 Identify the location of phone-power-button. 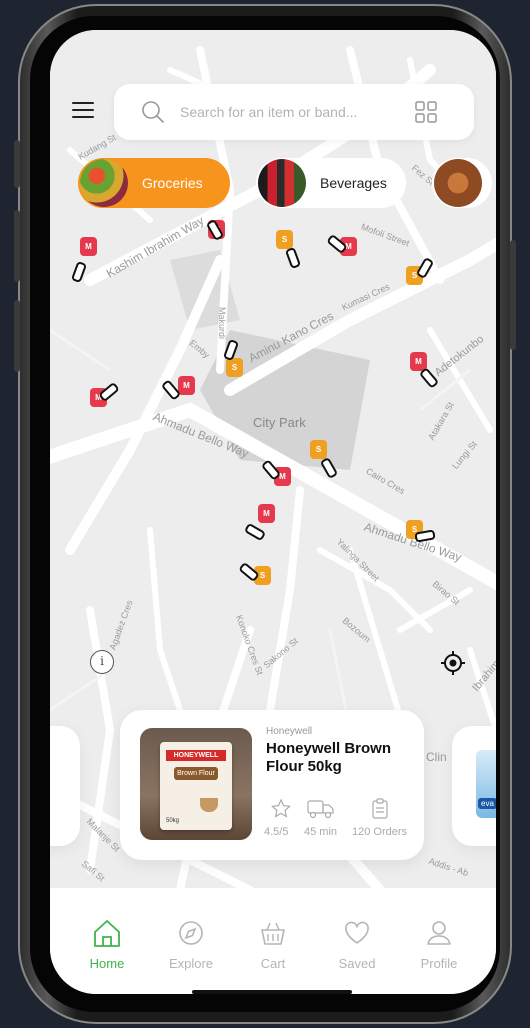
(513, 295).